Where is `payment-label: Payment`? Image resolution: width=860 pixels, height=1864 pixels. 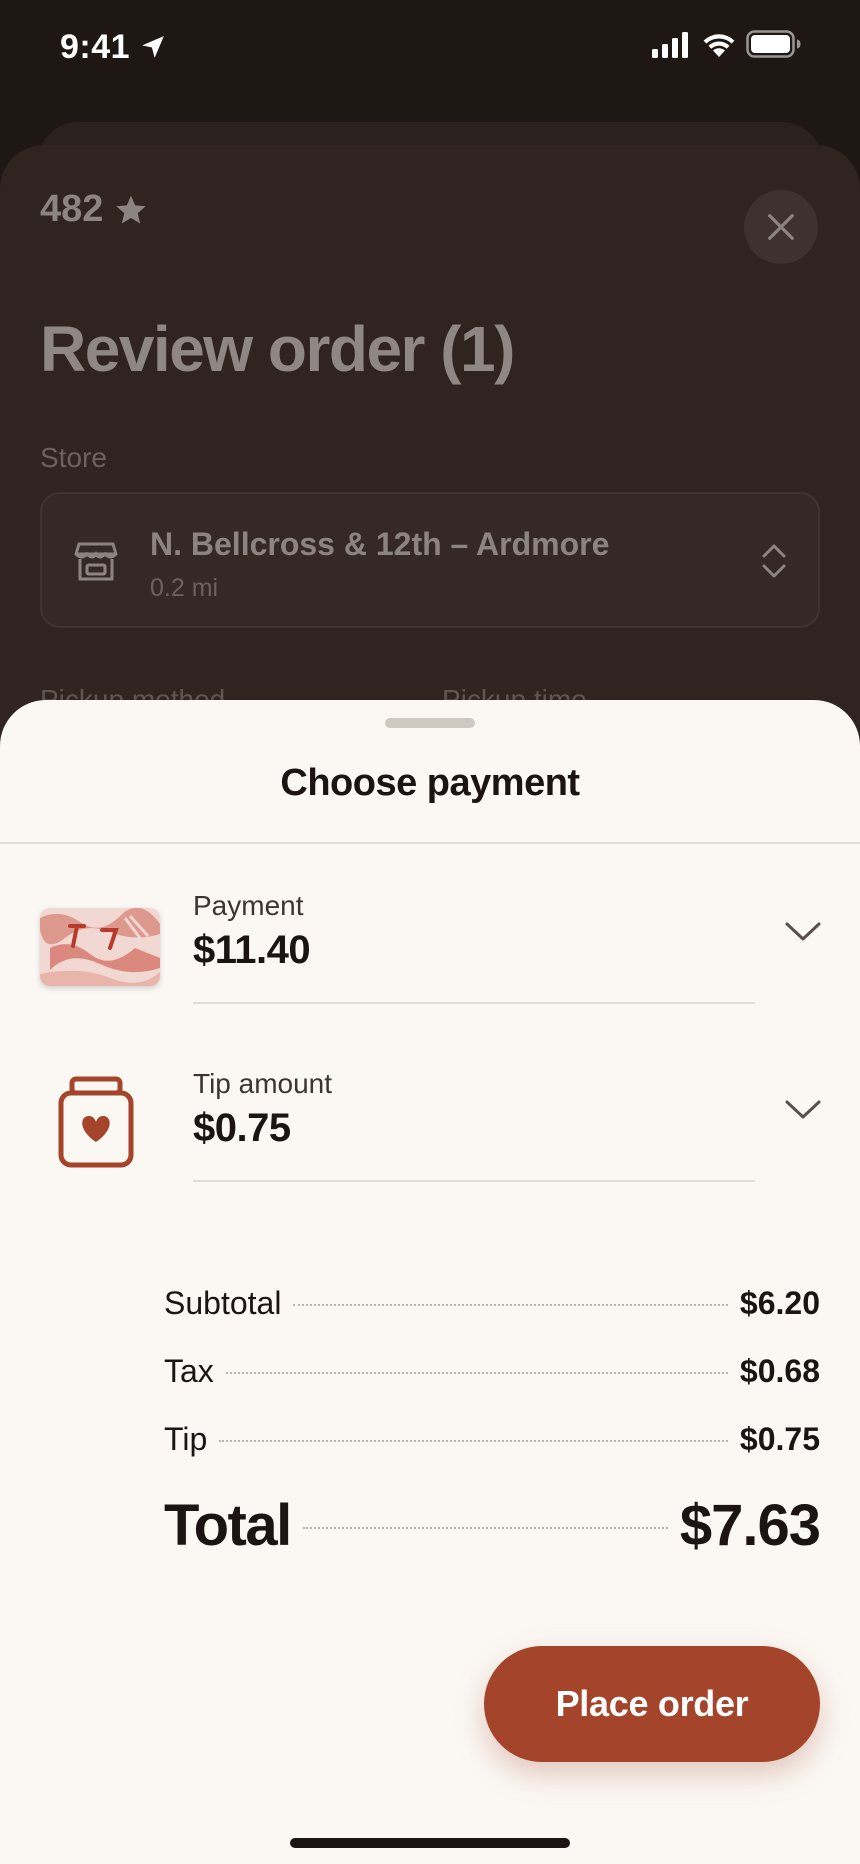
payment-label: Payment is located at coordinates (248, 905).